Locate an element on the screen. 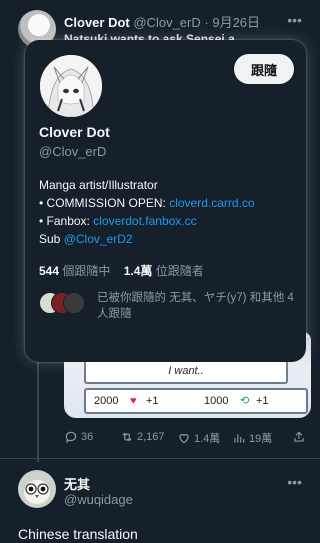  reply-author-avatar is located at coordinates (37, 489).